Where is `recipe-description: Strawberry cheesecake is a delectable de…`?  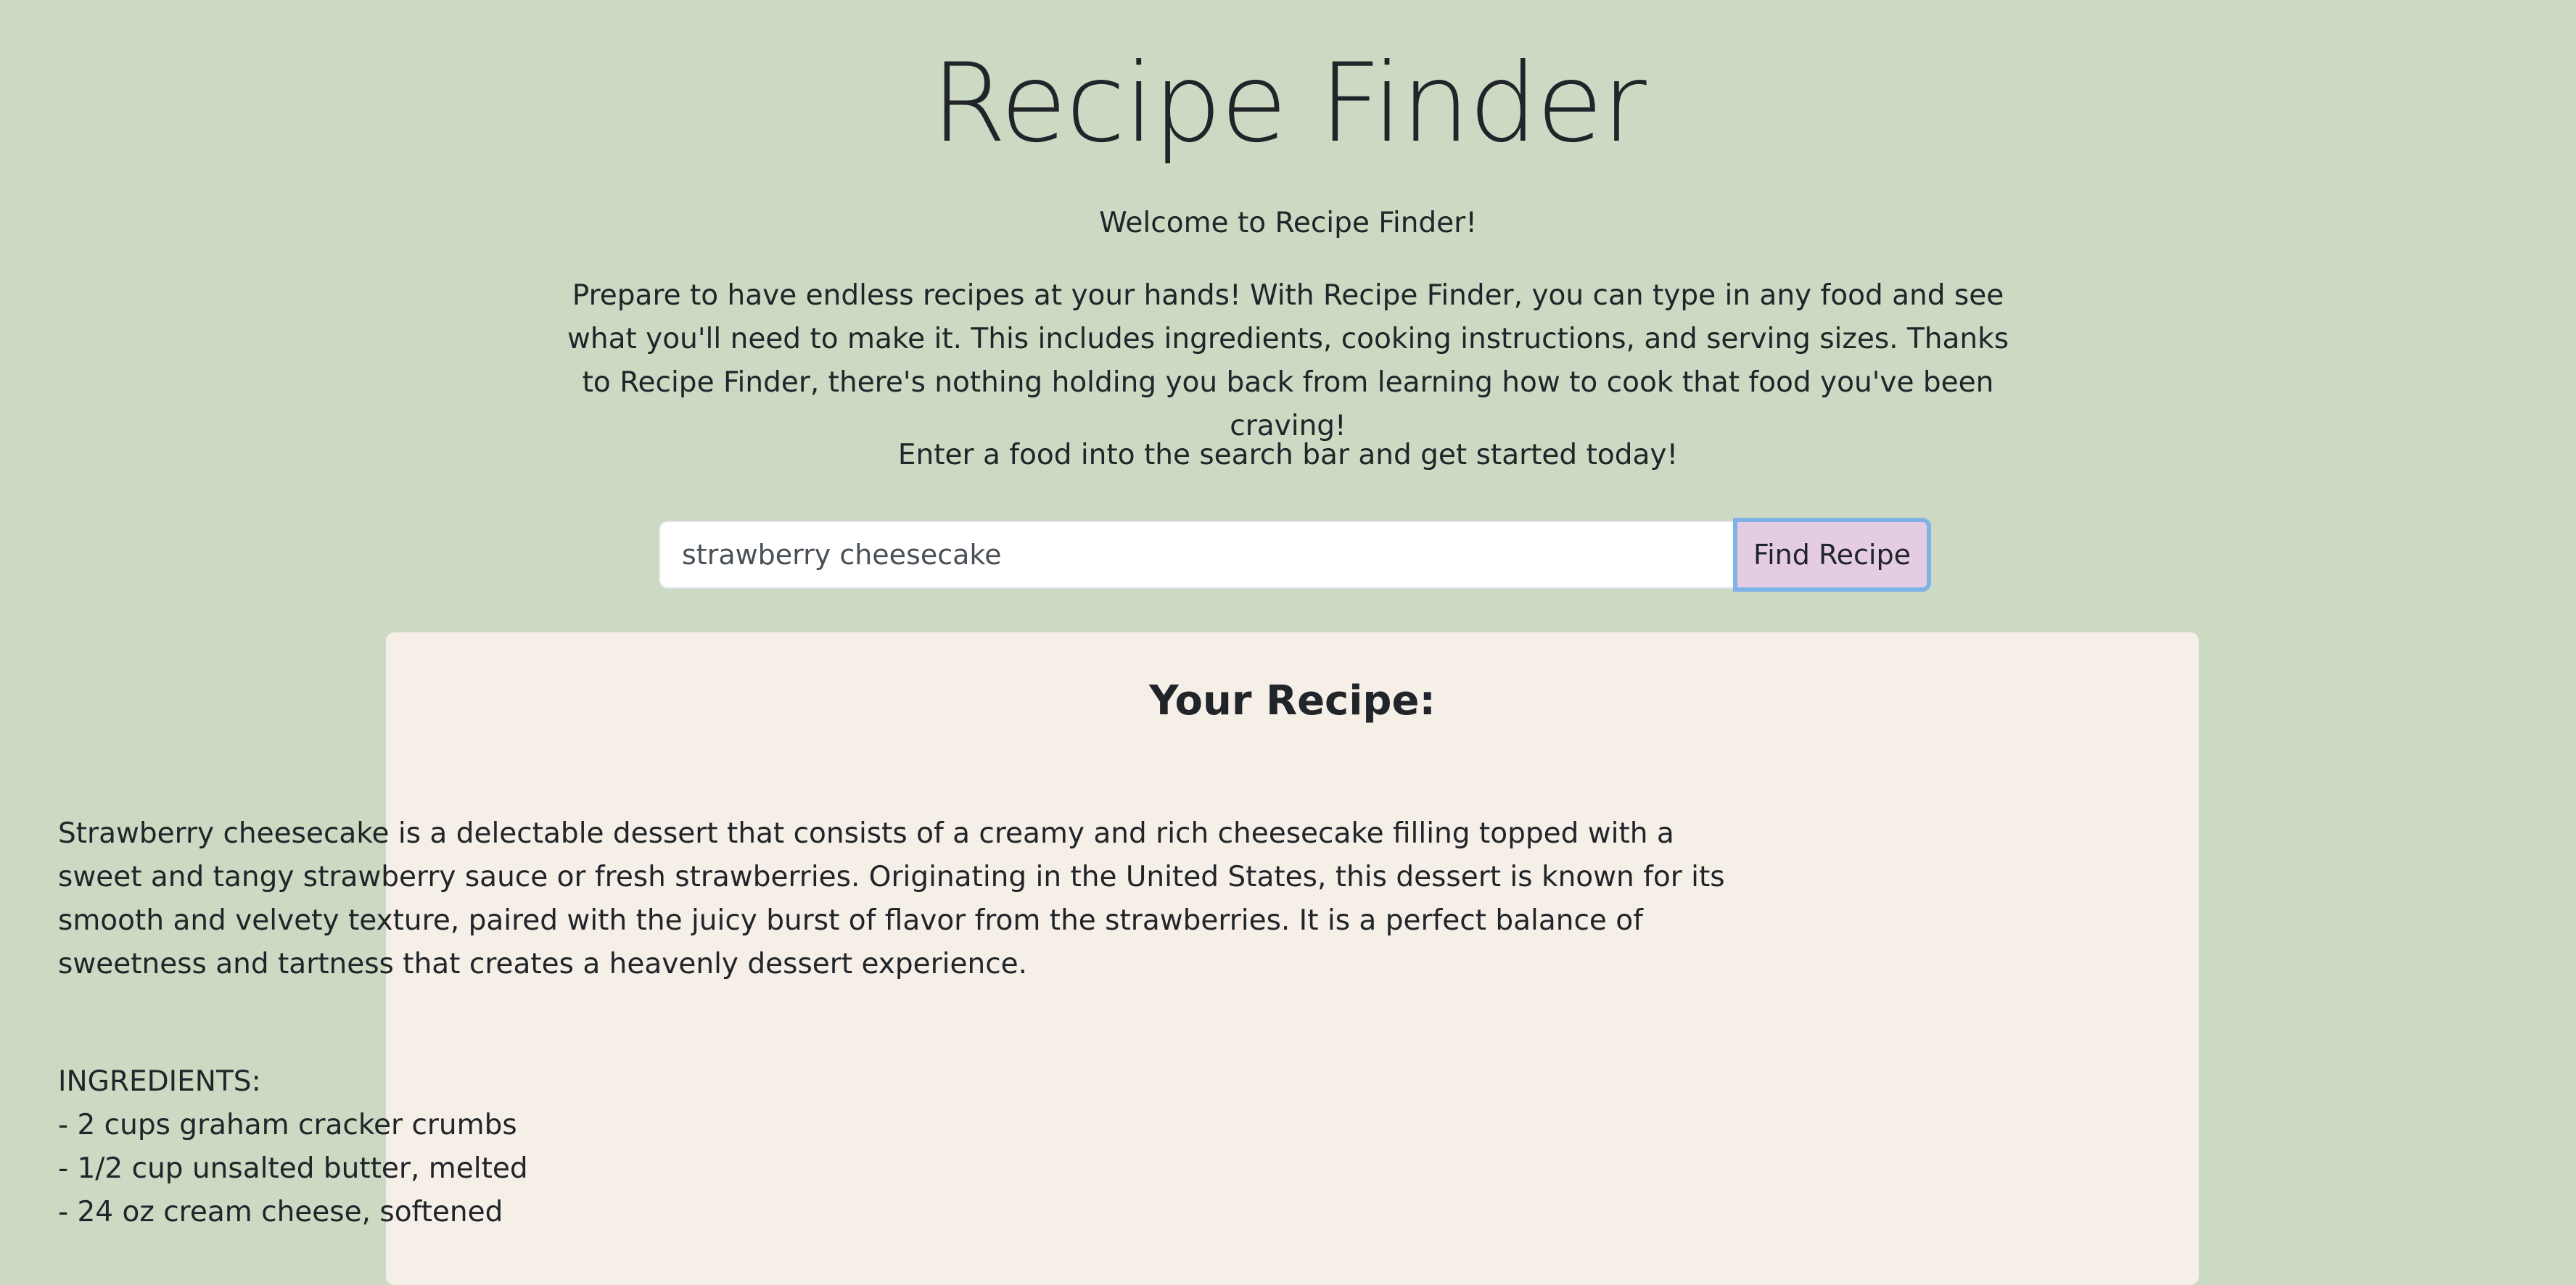
recipe-description: Strawberry cheesecake is a delectable de… is located at coordinates (891, 898).